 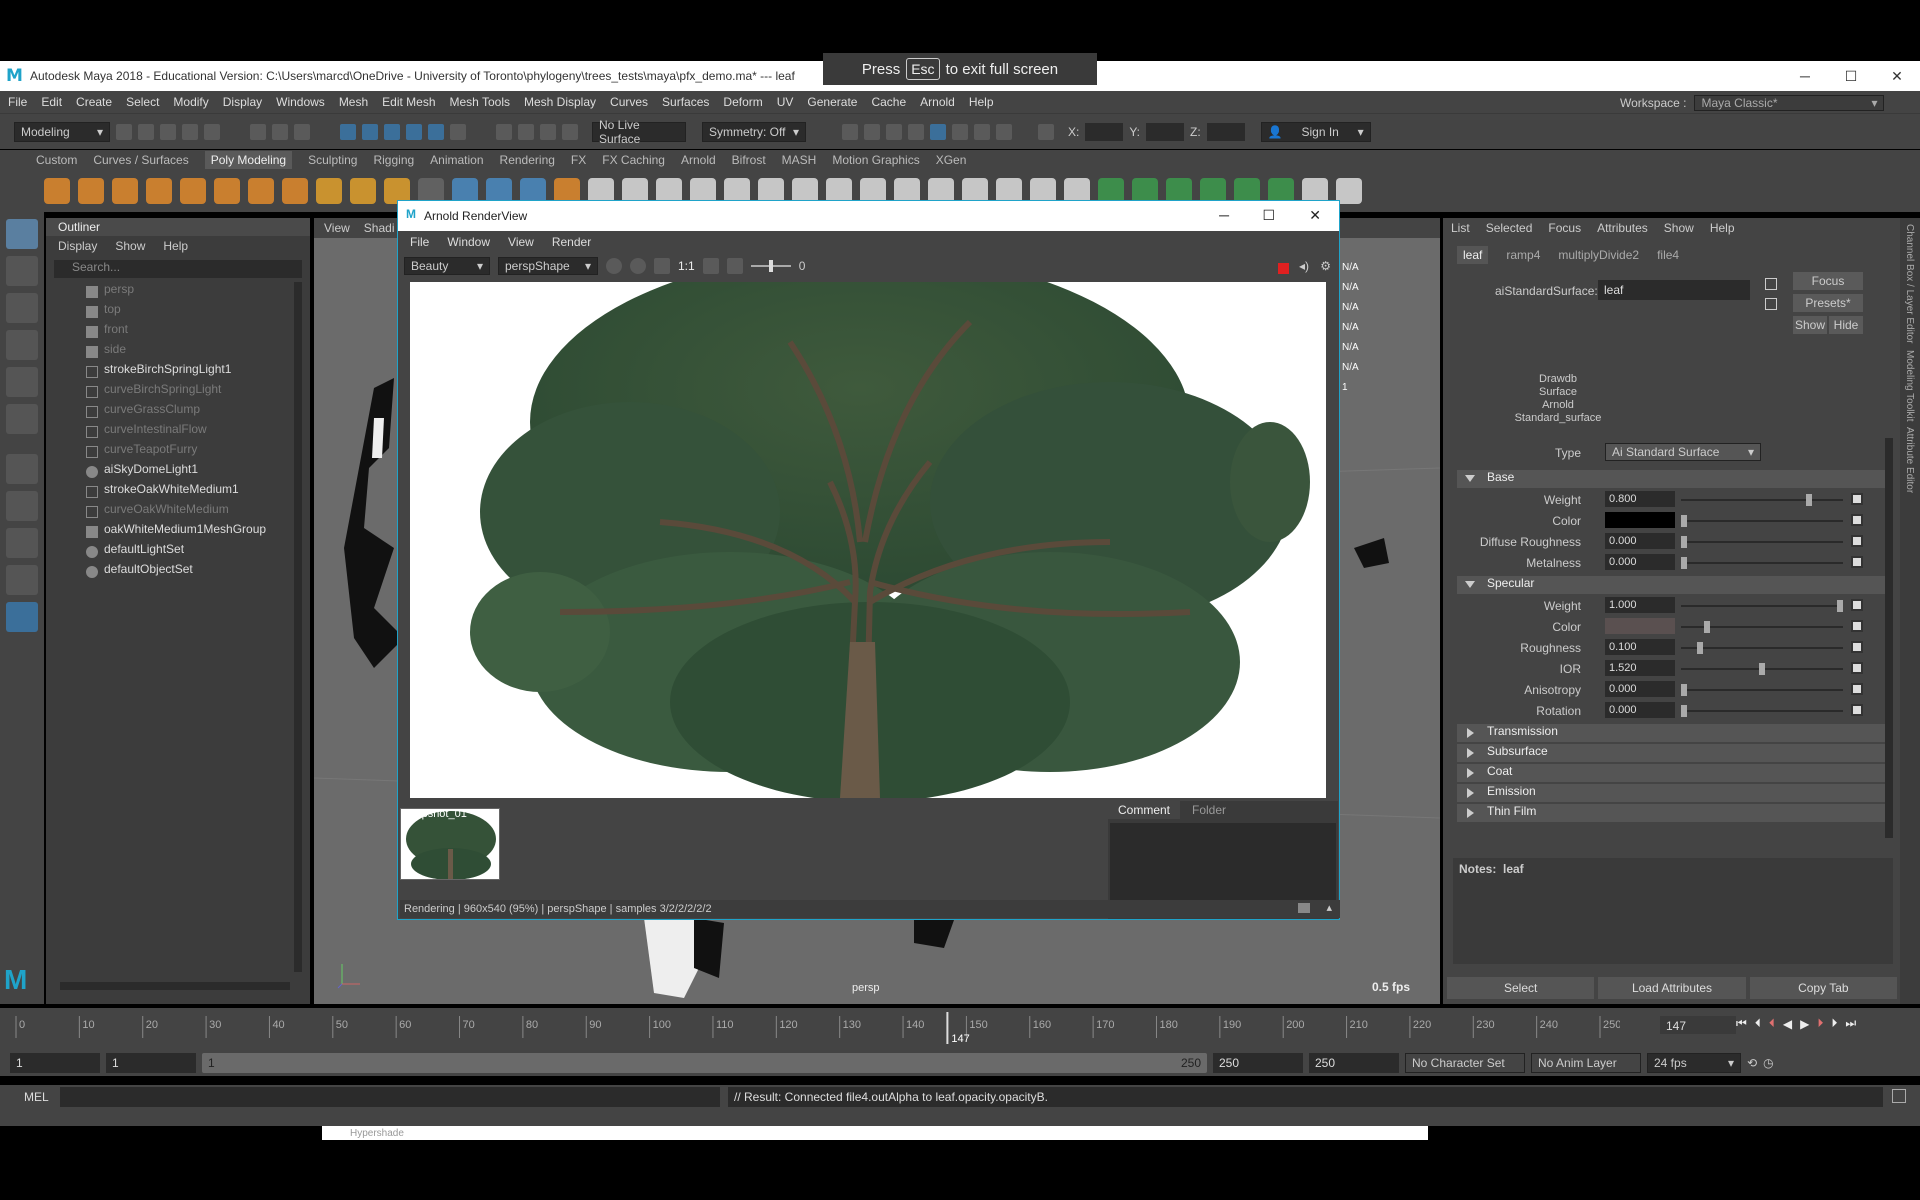 I want to click on render-settings-icon, so click(x=916, y=131).